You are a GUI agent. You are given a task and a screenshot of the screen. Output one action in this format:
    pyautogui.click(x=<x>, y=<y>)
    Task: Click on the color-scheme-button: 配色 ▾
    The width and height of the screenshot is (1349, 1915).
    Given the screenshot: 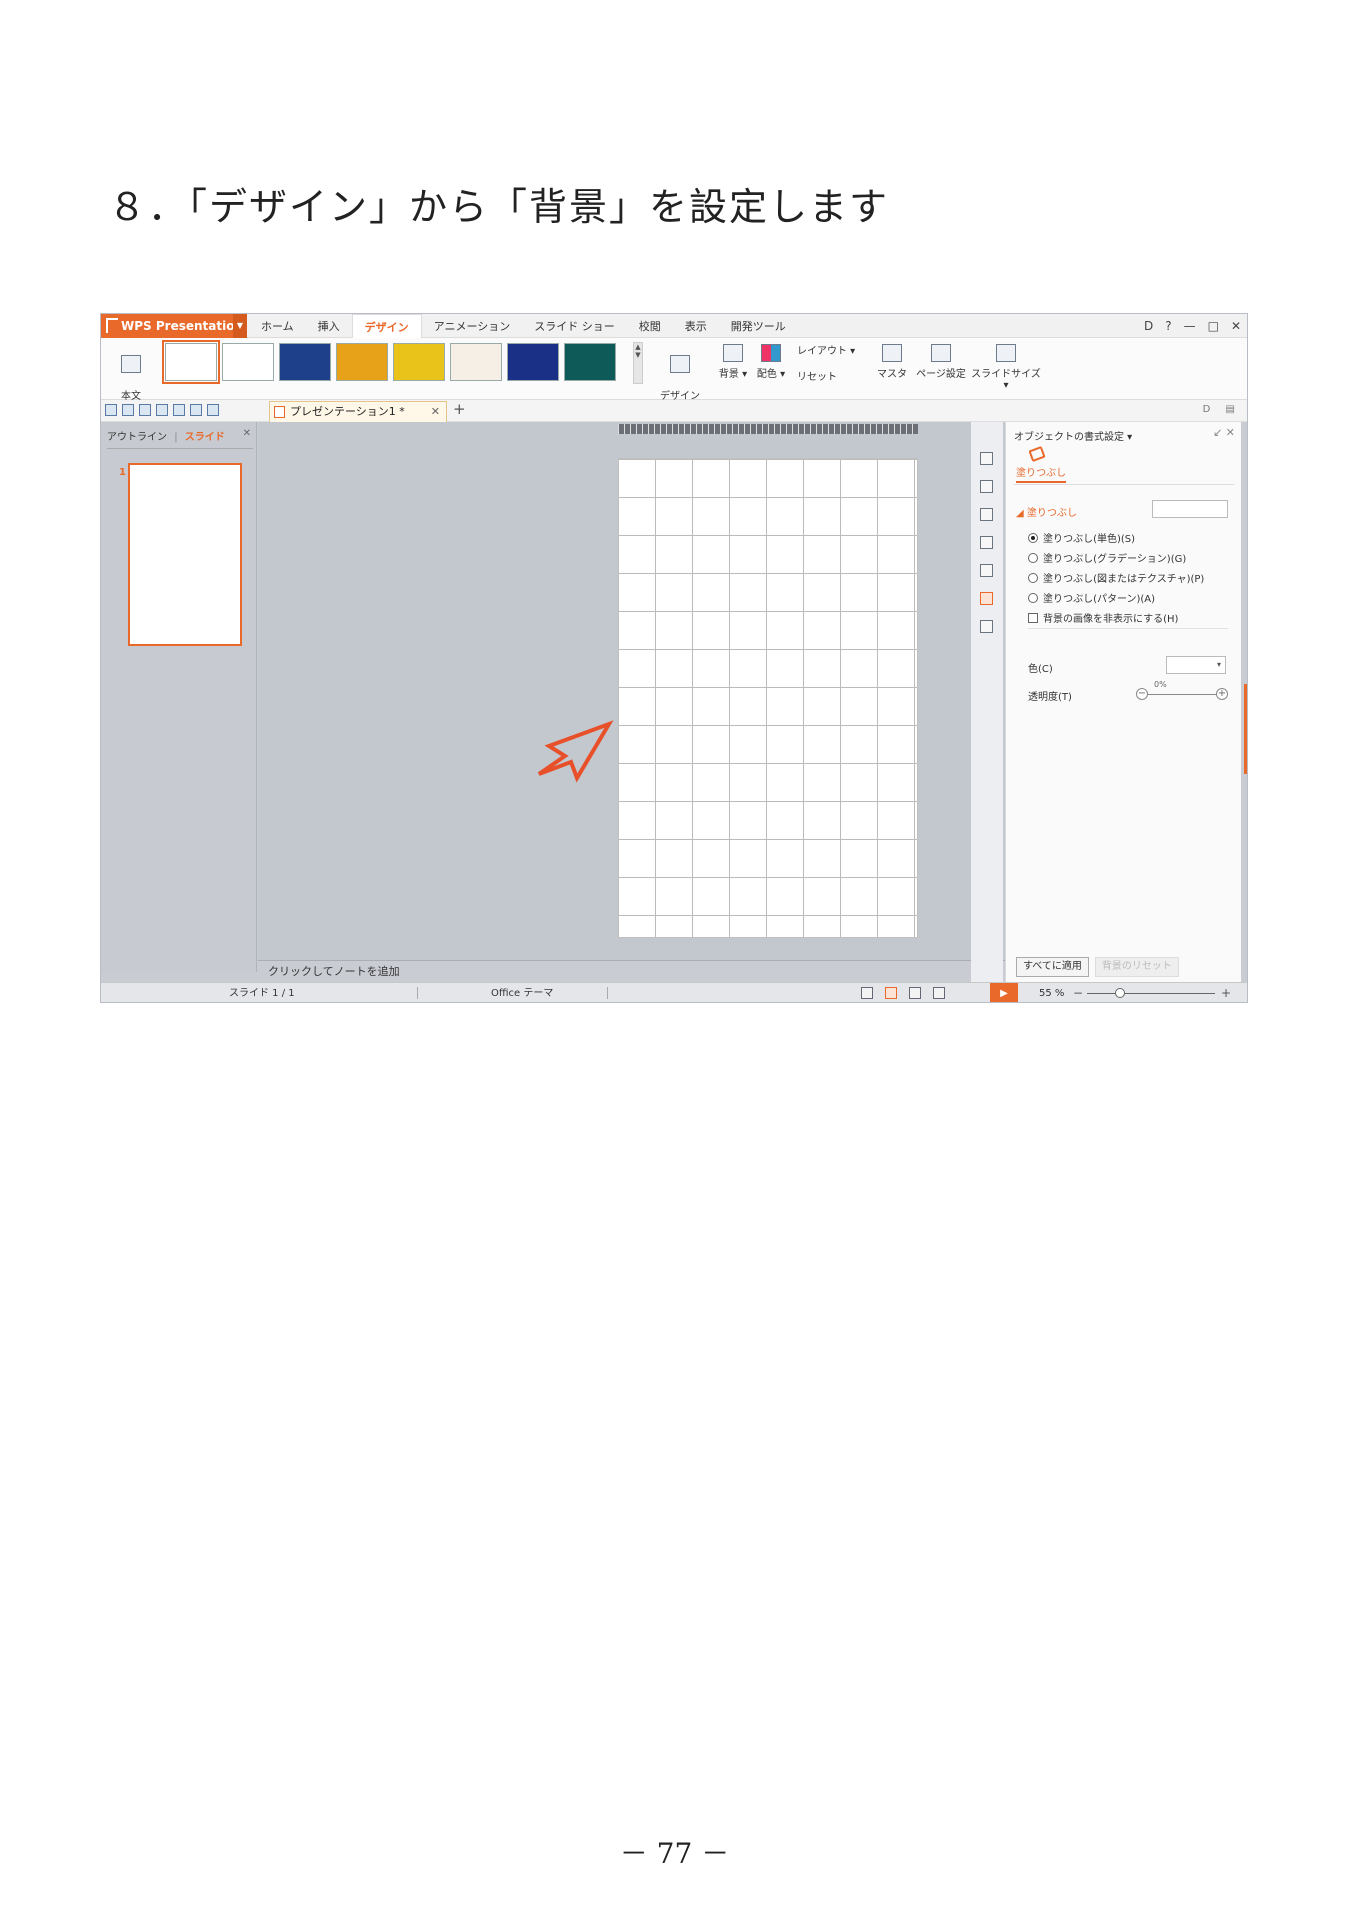 What is the action you would take?
    pyautogui.click(x=771, y=362)
    